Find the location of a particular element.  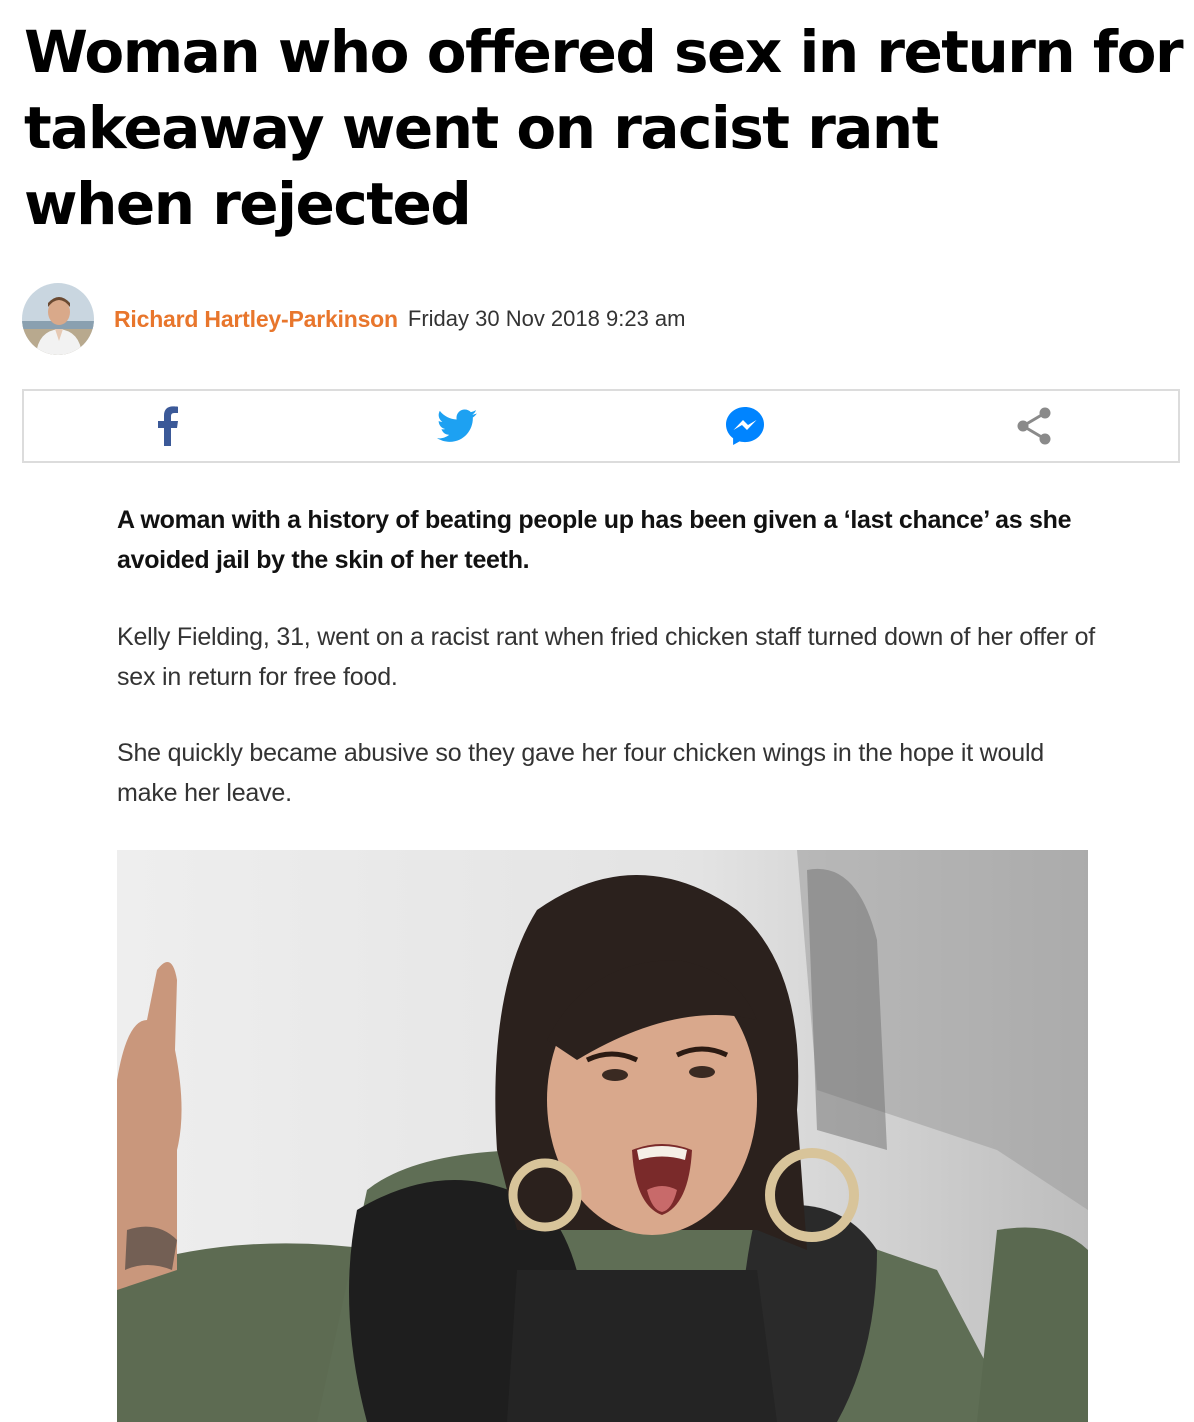

messenger-share-button is located at coordinates (745, 426).